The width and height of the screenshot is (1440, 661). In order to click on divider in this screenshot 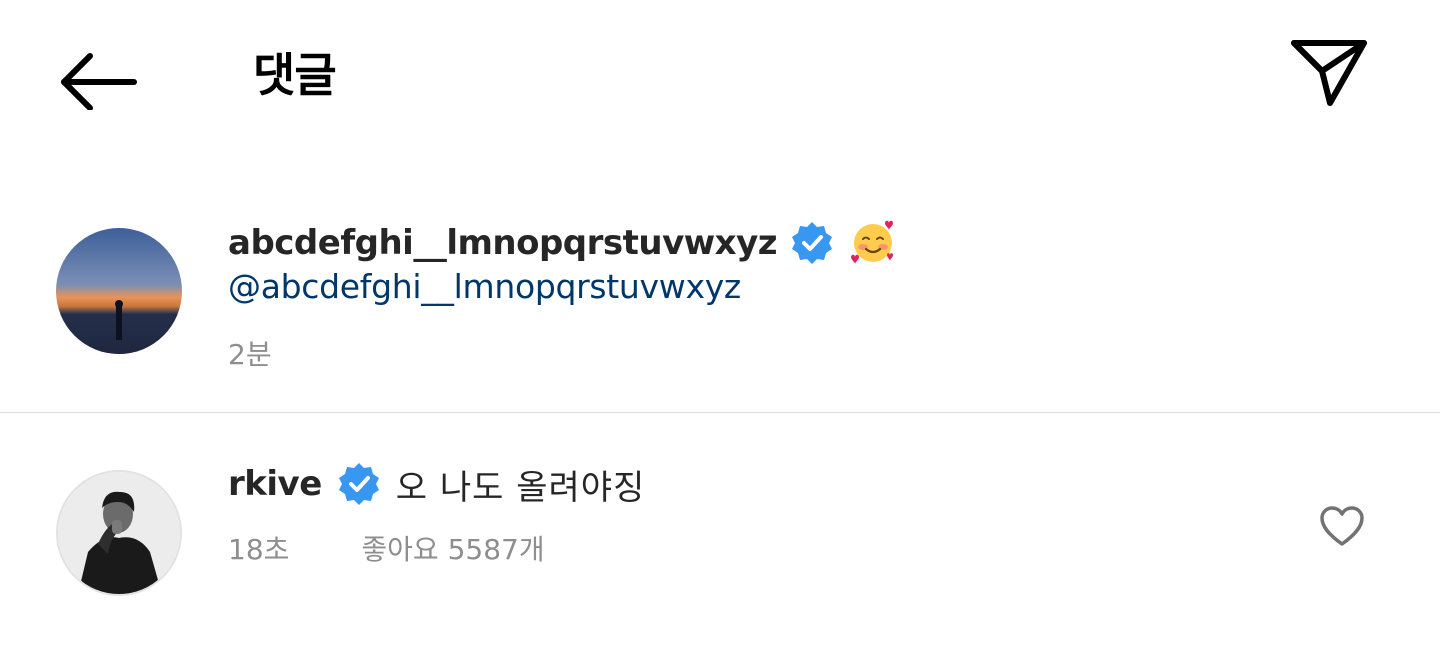, I will do `click(720, 412)`.